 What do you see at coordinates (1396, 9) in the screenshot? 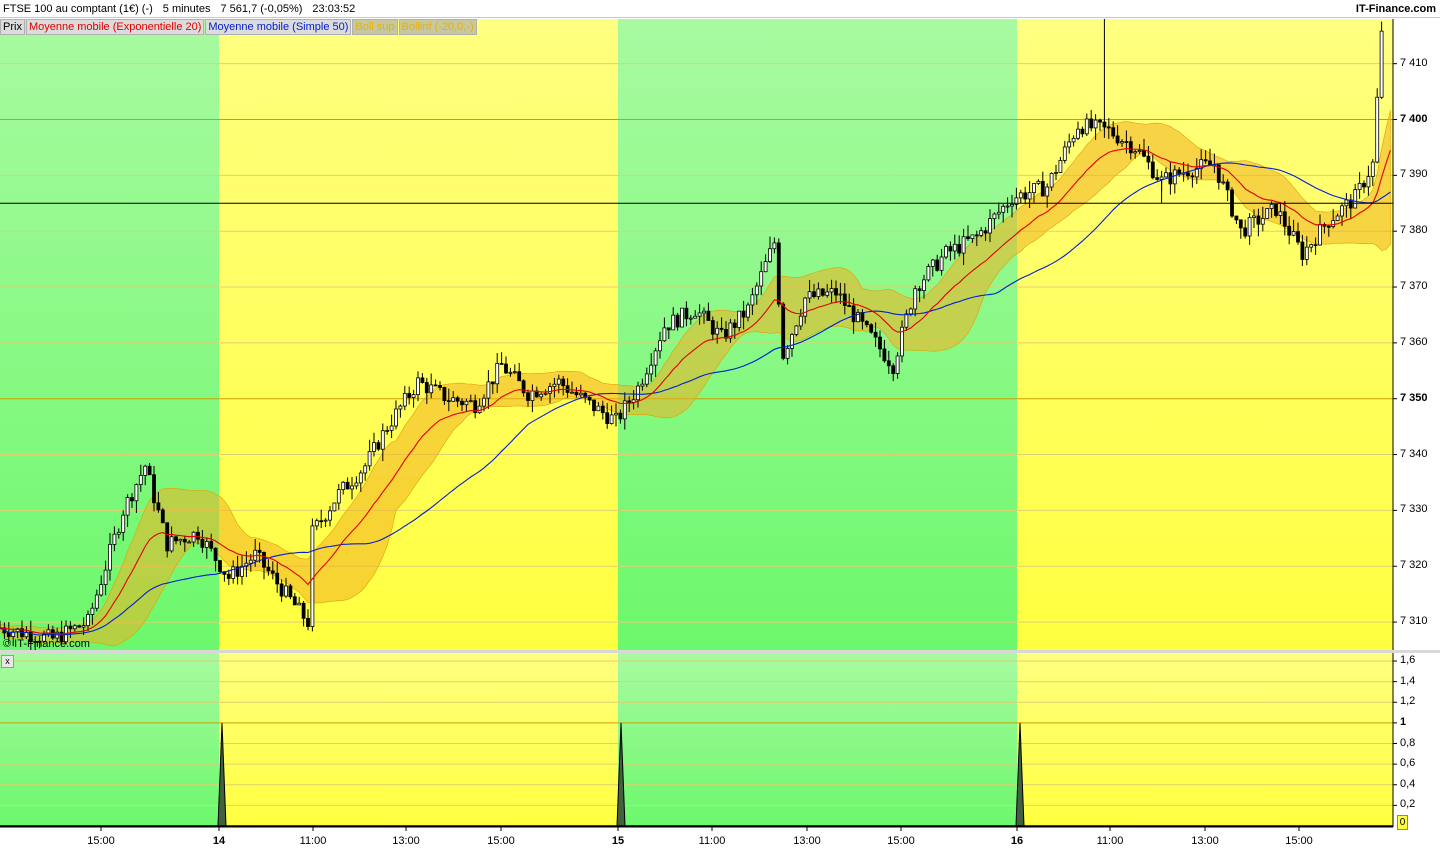
I see `brand-label: IT-Finance.com` at bounding box center [1396, 9].